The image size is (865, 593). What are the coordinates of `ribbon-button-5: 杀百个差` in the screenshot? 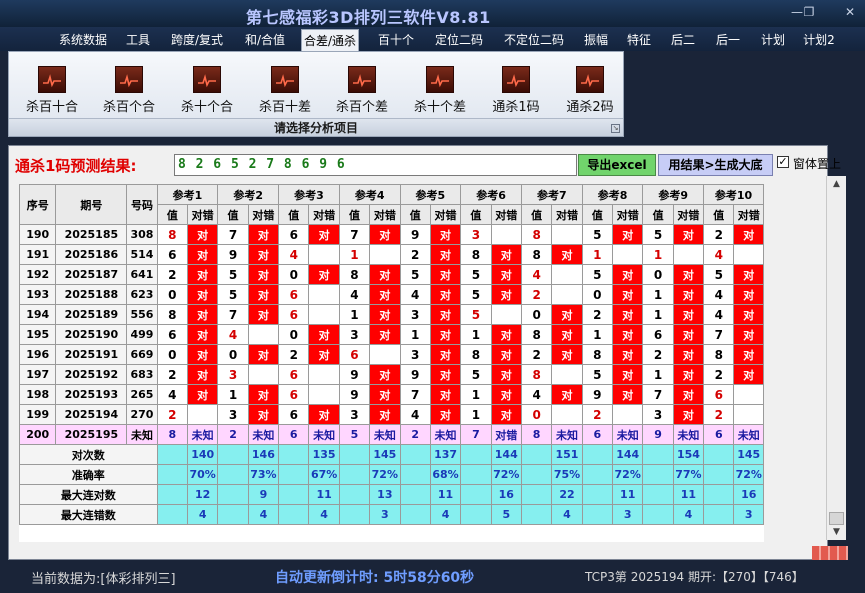 It's located at (362, 92).